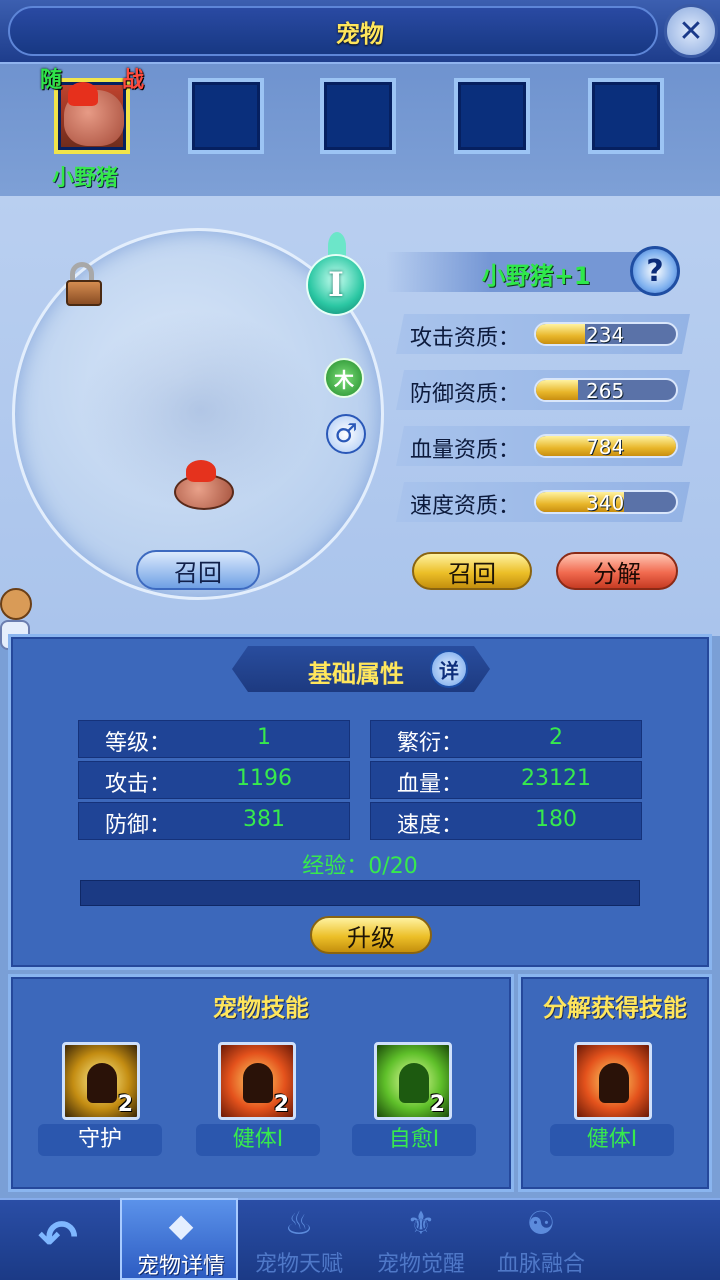 The height and width of the screenshot is (1280, 720). Describe the element at coordinates (84, 293) in the screenshot. I see `lock-body` at that location.